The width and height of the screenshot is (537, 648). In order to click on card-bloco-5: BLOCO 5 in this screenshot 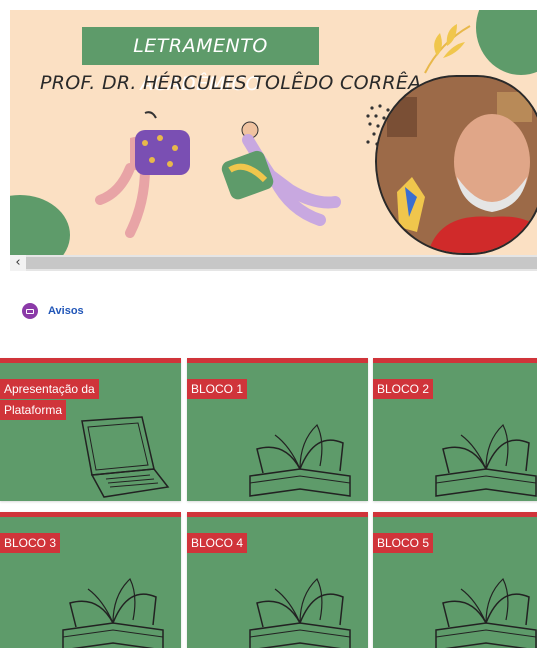, I will do `click(455, 580)`.